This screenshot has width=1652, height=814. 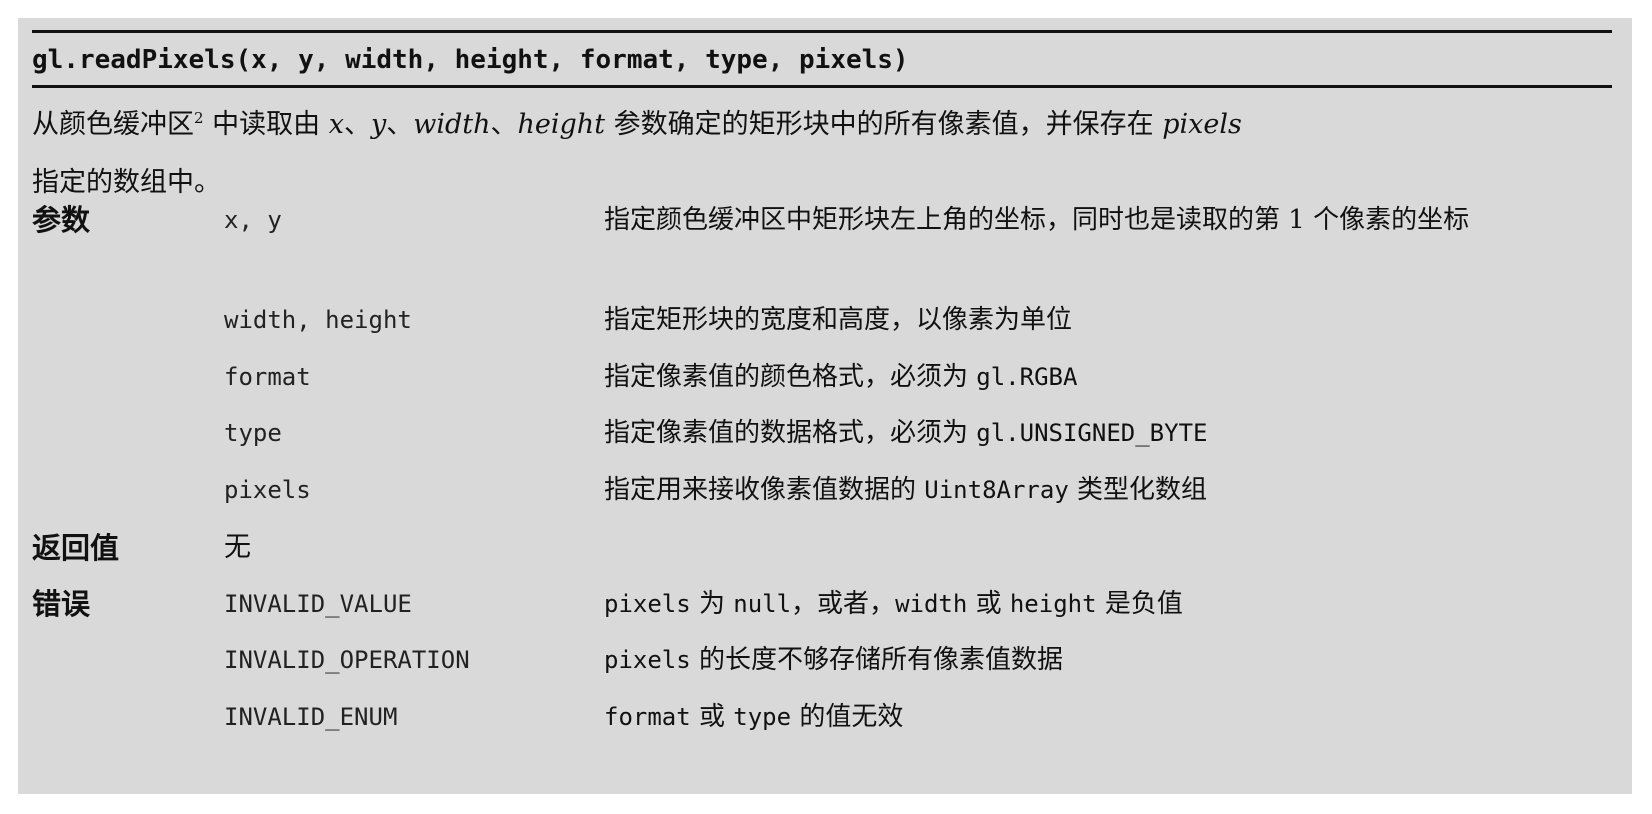 What do you see at coordinates (906, 433) in the screenshot?
I see `param-desc-type: 指定像素值的数据格式，必须为 gl.UNSIGNED_BYTE` at bounding box center [906, 433].